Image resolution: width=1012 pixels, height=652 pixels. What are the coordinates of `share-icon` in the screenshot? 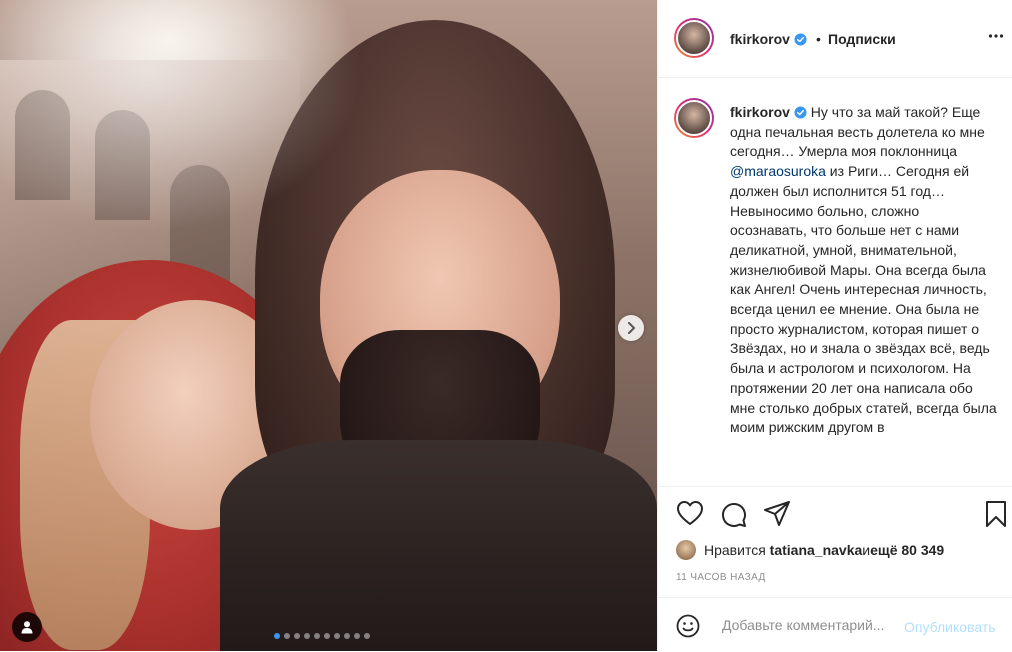 It's located at (777, 514).